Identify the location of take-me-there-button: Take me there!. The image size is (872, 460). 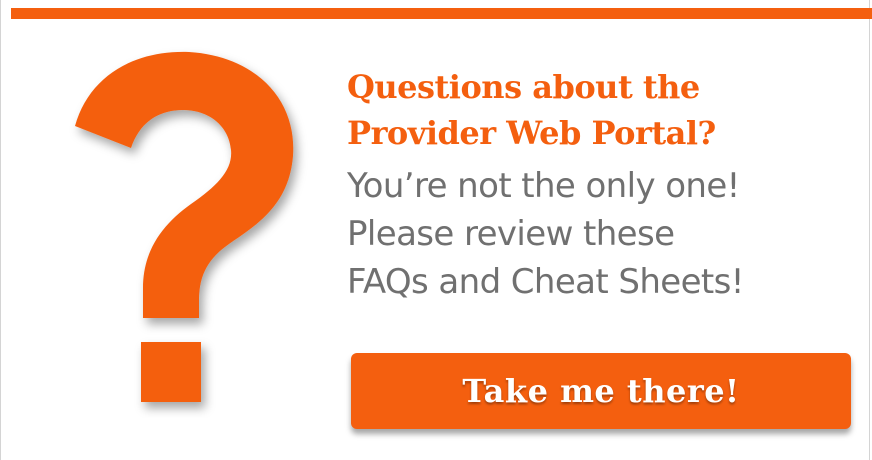
(601, 391).